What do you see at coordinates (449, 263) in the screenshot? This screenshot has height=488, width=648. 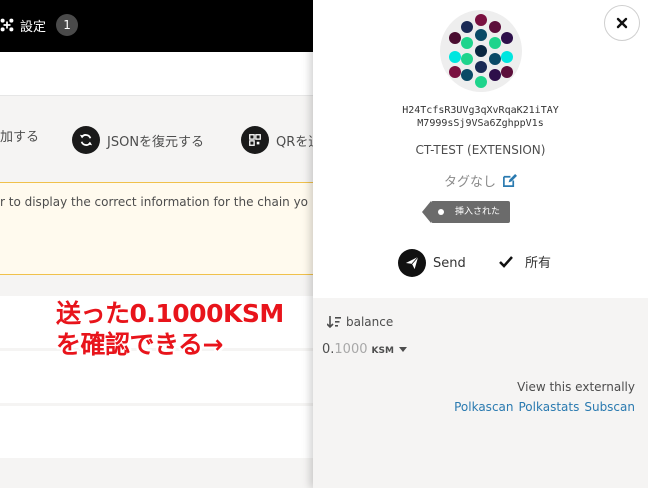 I see `send-label: Send` at bounding box center [449, 263].